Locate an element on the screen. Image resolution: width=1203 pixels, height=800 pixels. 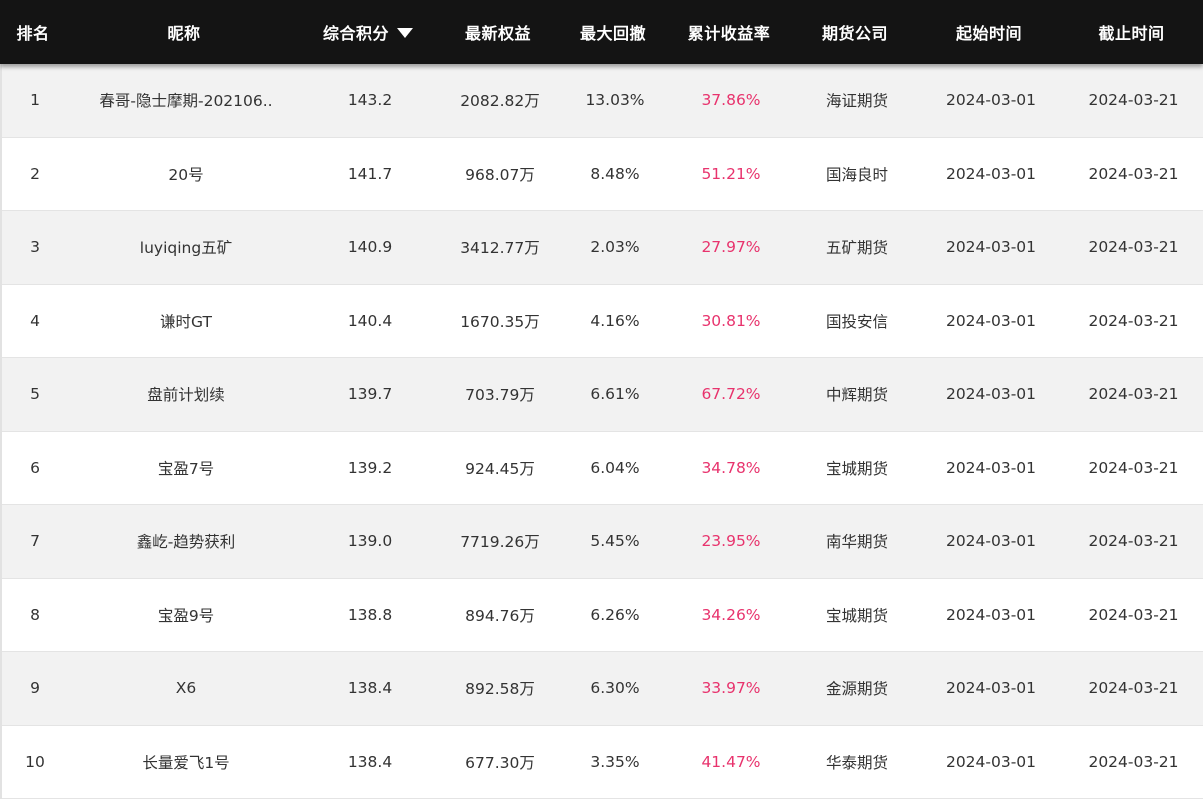
cell-company: 宝城期货 is located at coordinates (856, 468).